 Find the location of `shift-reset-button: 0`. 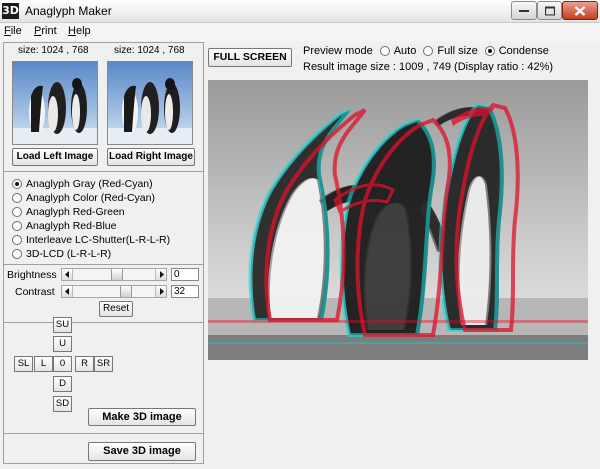

shift-reset-button: 0 is located at coordinates (62, 364).